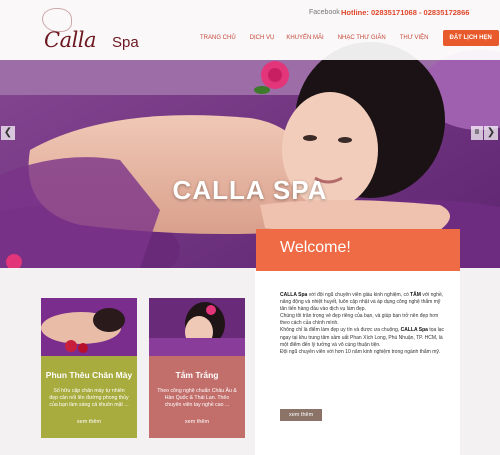 This screenshot has height=455, width=500. What do you see at coordinates (491, 133) in the screenshot?
I see `slider-next-button: ❯` at bounding box center [491, 133].